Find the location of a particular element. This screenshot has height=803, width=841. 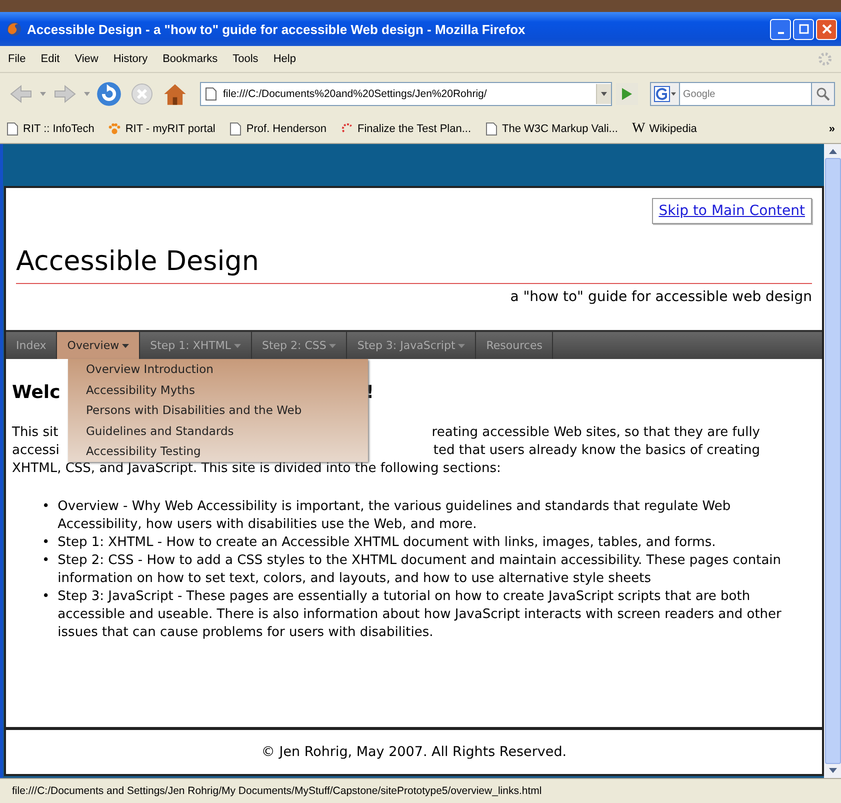

menu-item: Tools is located at coordinates (245, 59).